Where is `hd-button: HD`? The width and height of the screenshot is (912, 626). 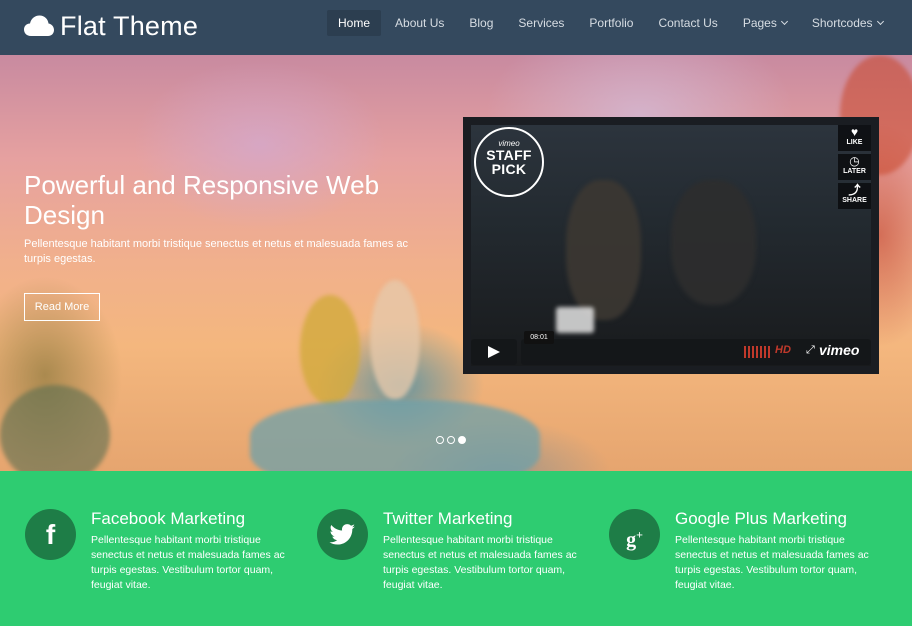 hd-button: HD is located at coordinates (783, 350).